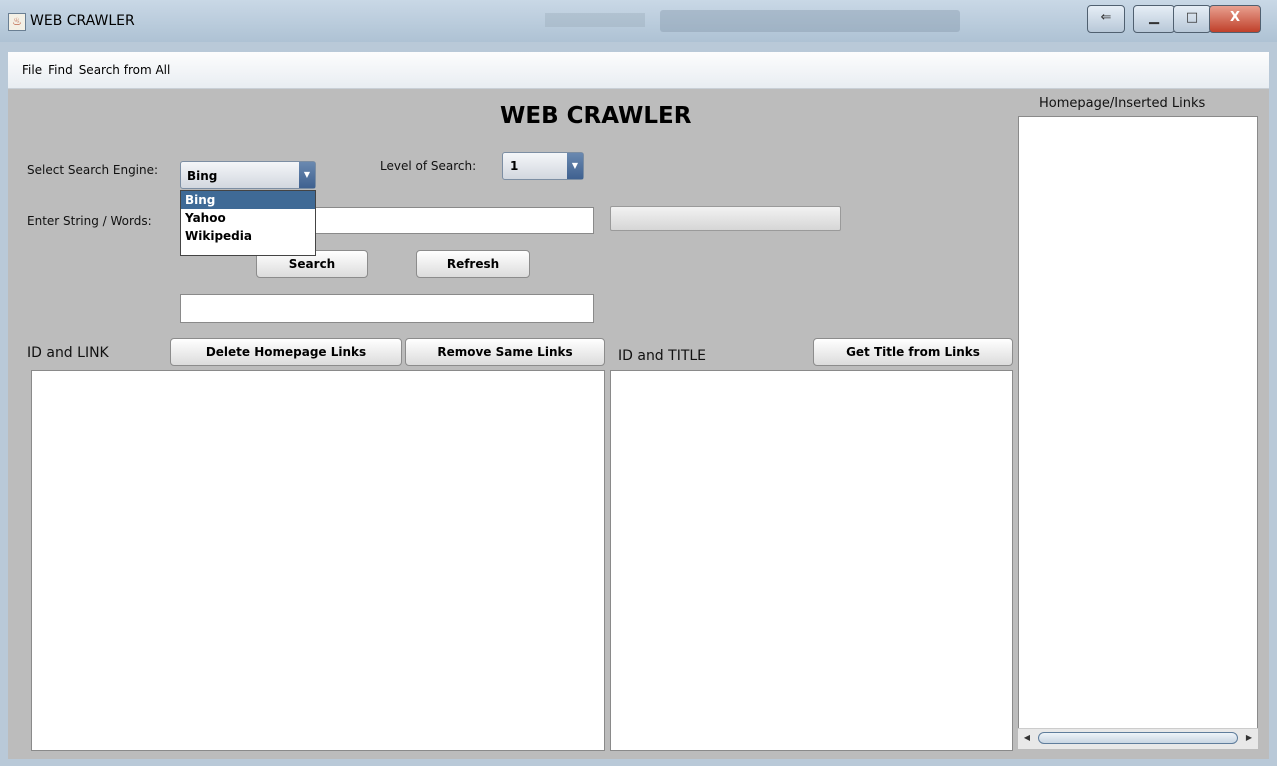 This screenshot has width=1277, height=766. I want to click on scroll-thumb, so click(1138, 738).